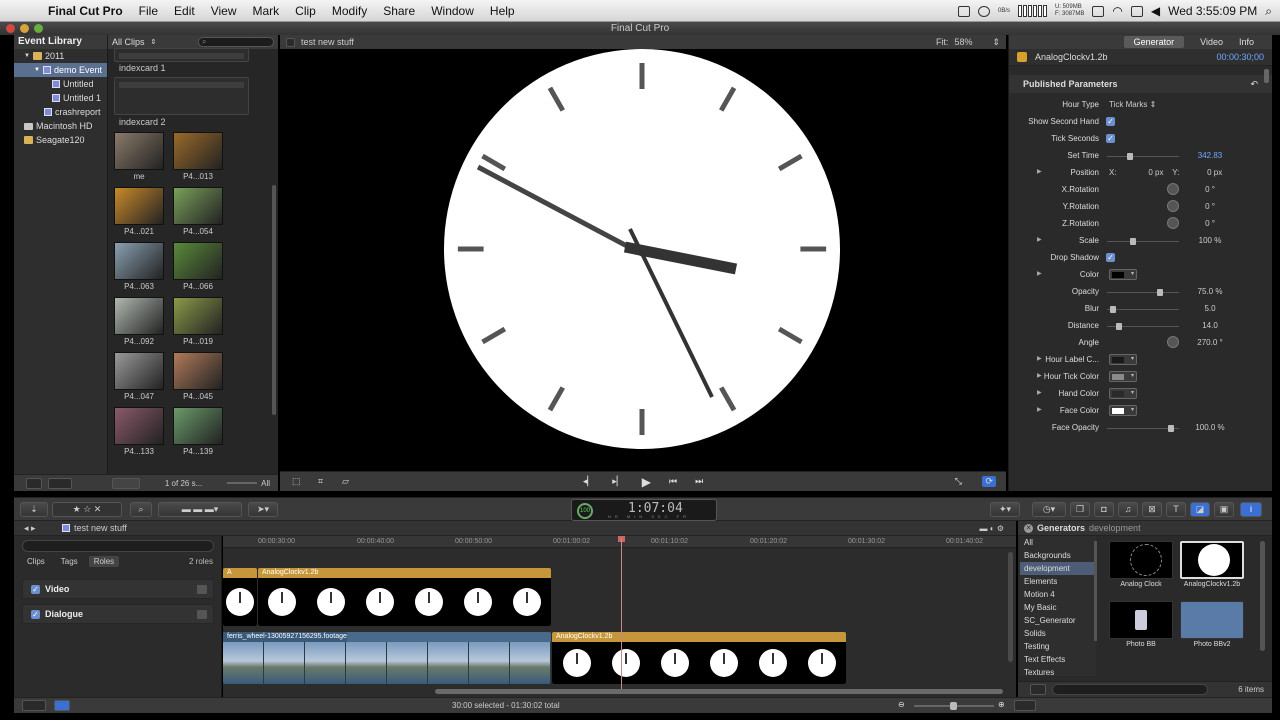 This screenshot has height=720, width=1280. I want to click on titles-browser-icon: T, so click(1176, 509).